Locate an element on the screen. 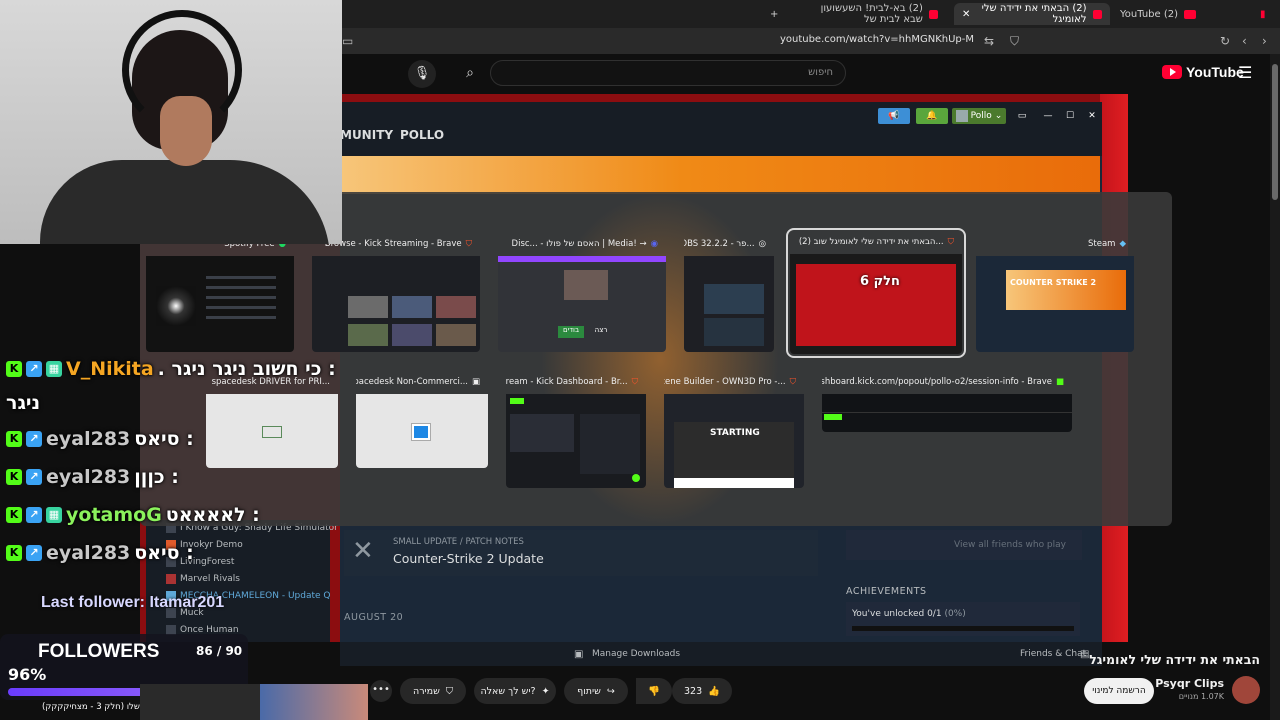  chat-text: ניגר is located at coordinates (23, 403).